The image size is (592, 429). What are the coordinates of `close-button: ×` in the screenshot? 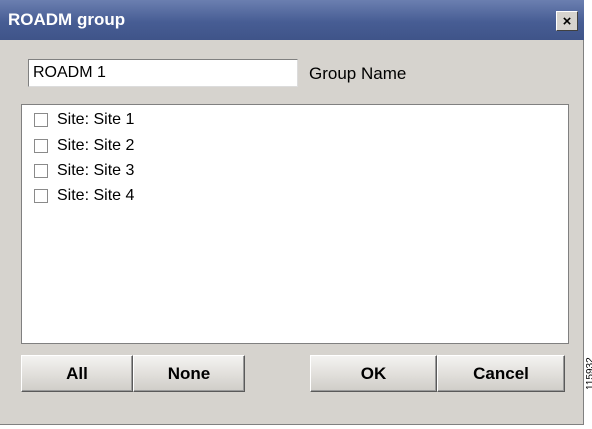 It's located at (567, 21).